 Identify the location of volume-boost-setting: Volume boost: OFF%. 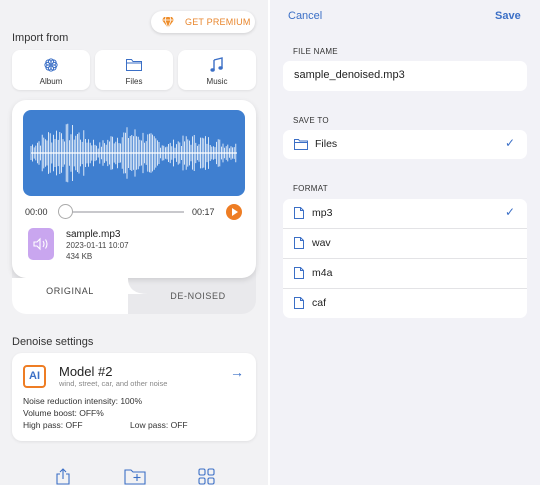
(63, 413).